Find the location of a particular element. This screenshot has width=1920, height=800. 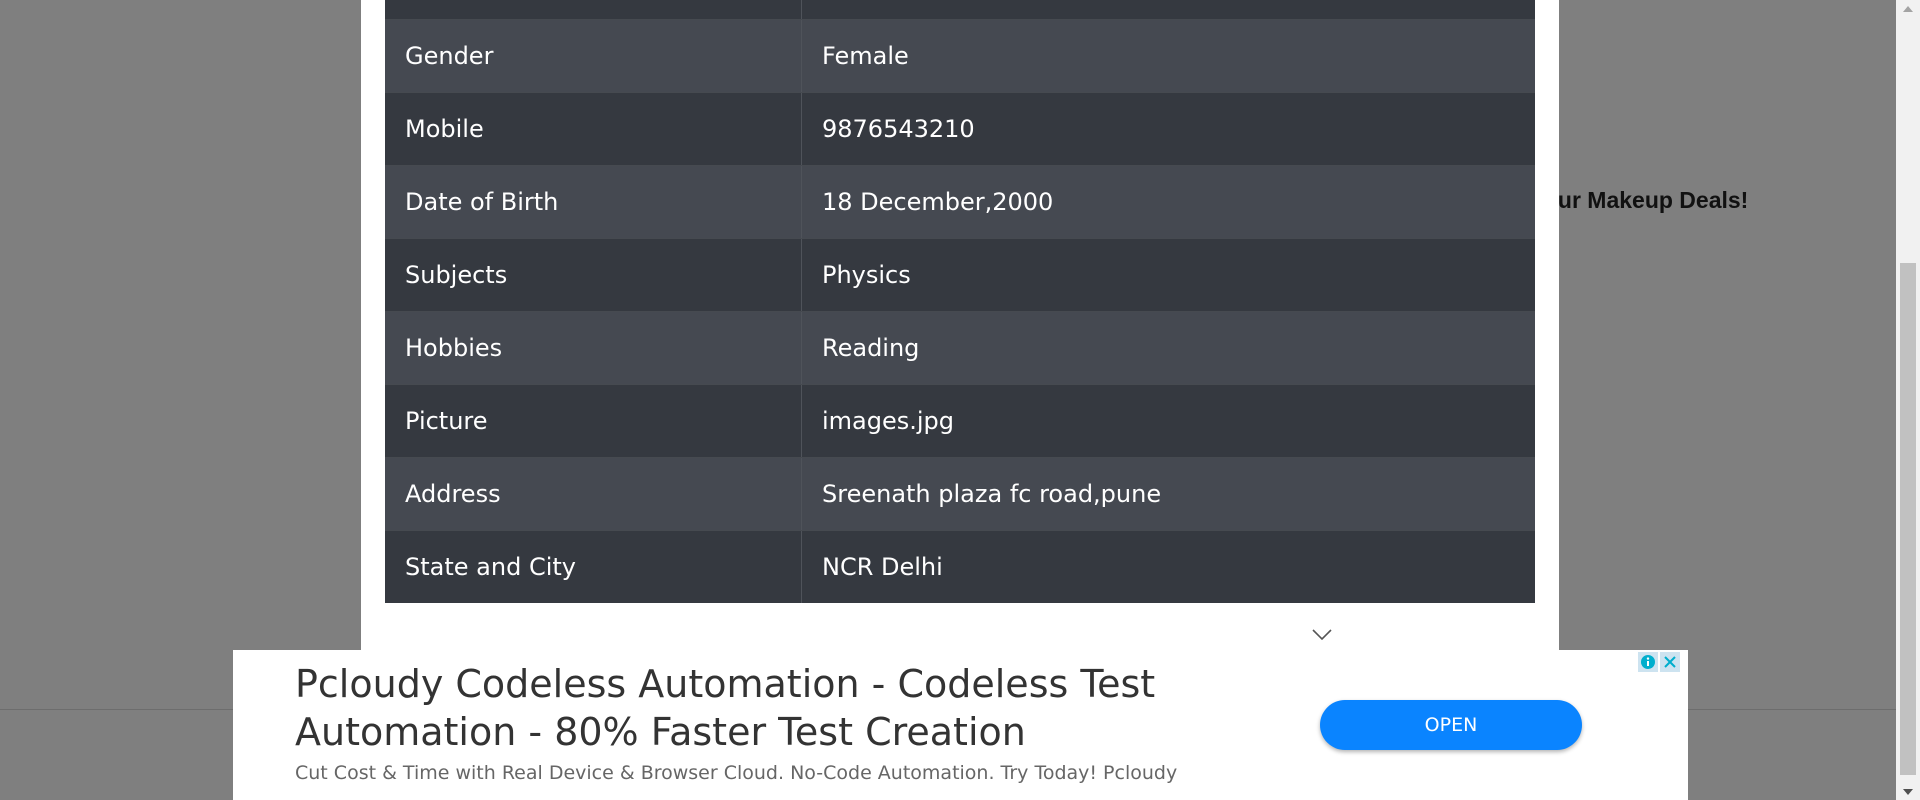

makeup-deals-text: Our Makeup Deals! is located at coordinates (1644, 200).